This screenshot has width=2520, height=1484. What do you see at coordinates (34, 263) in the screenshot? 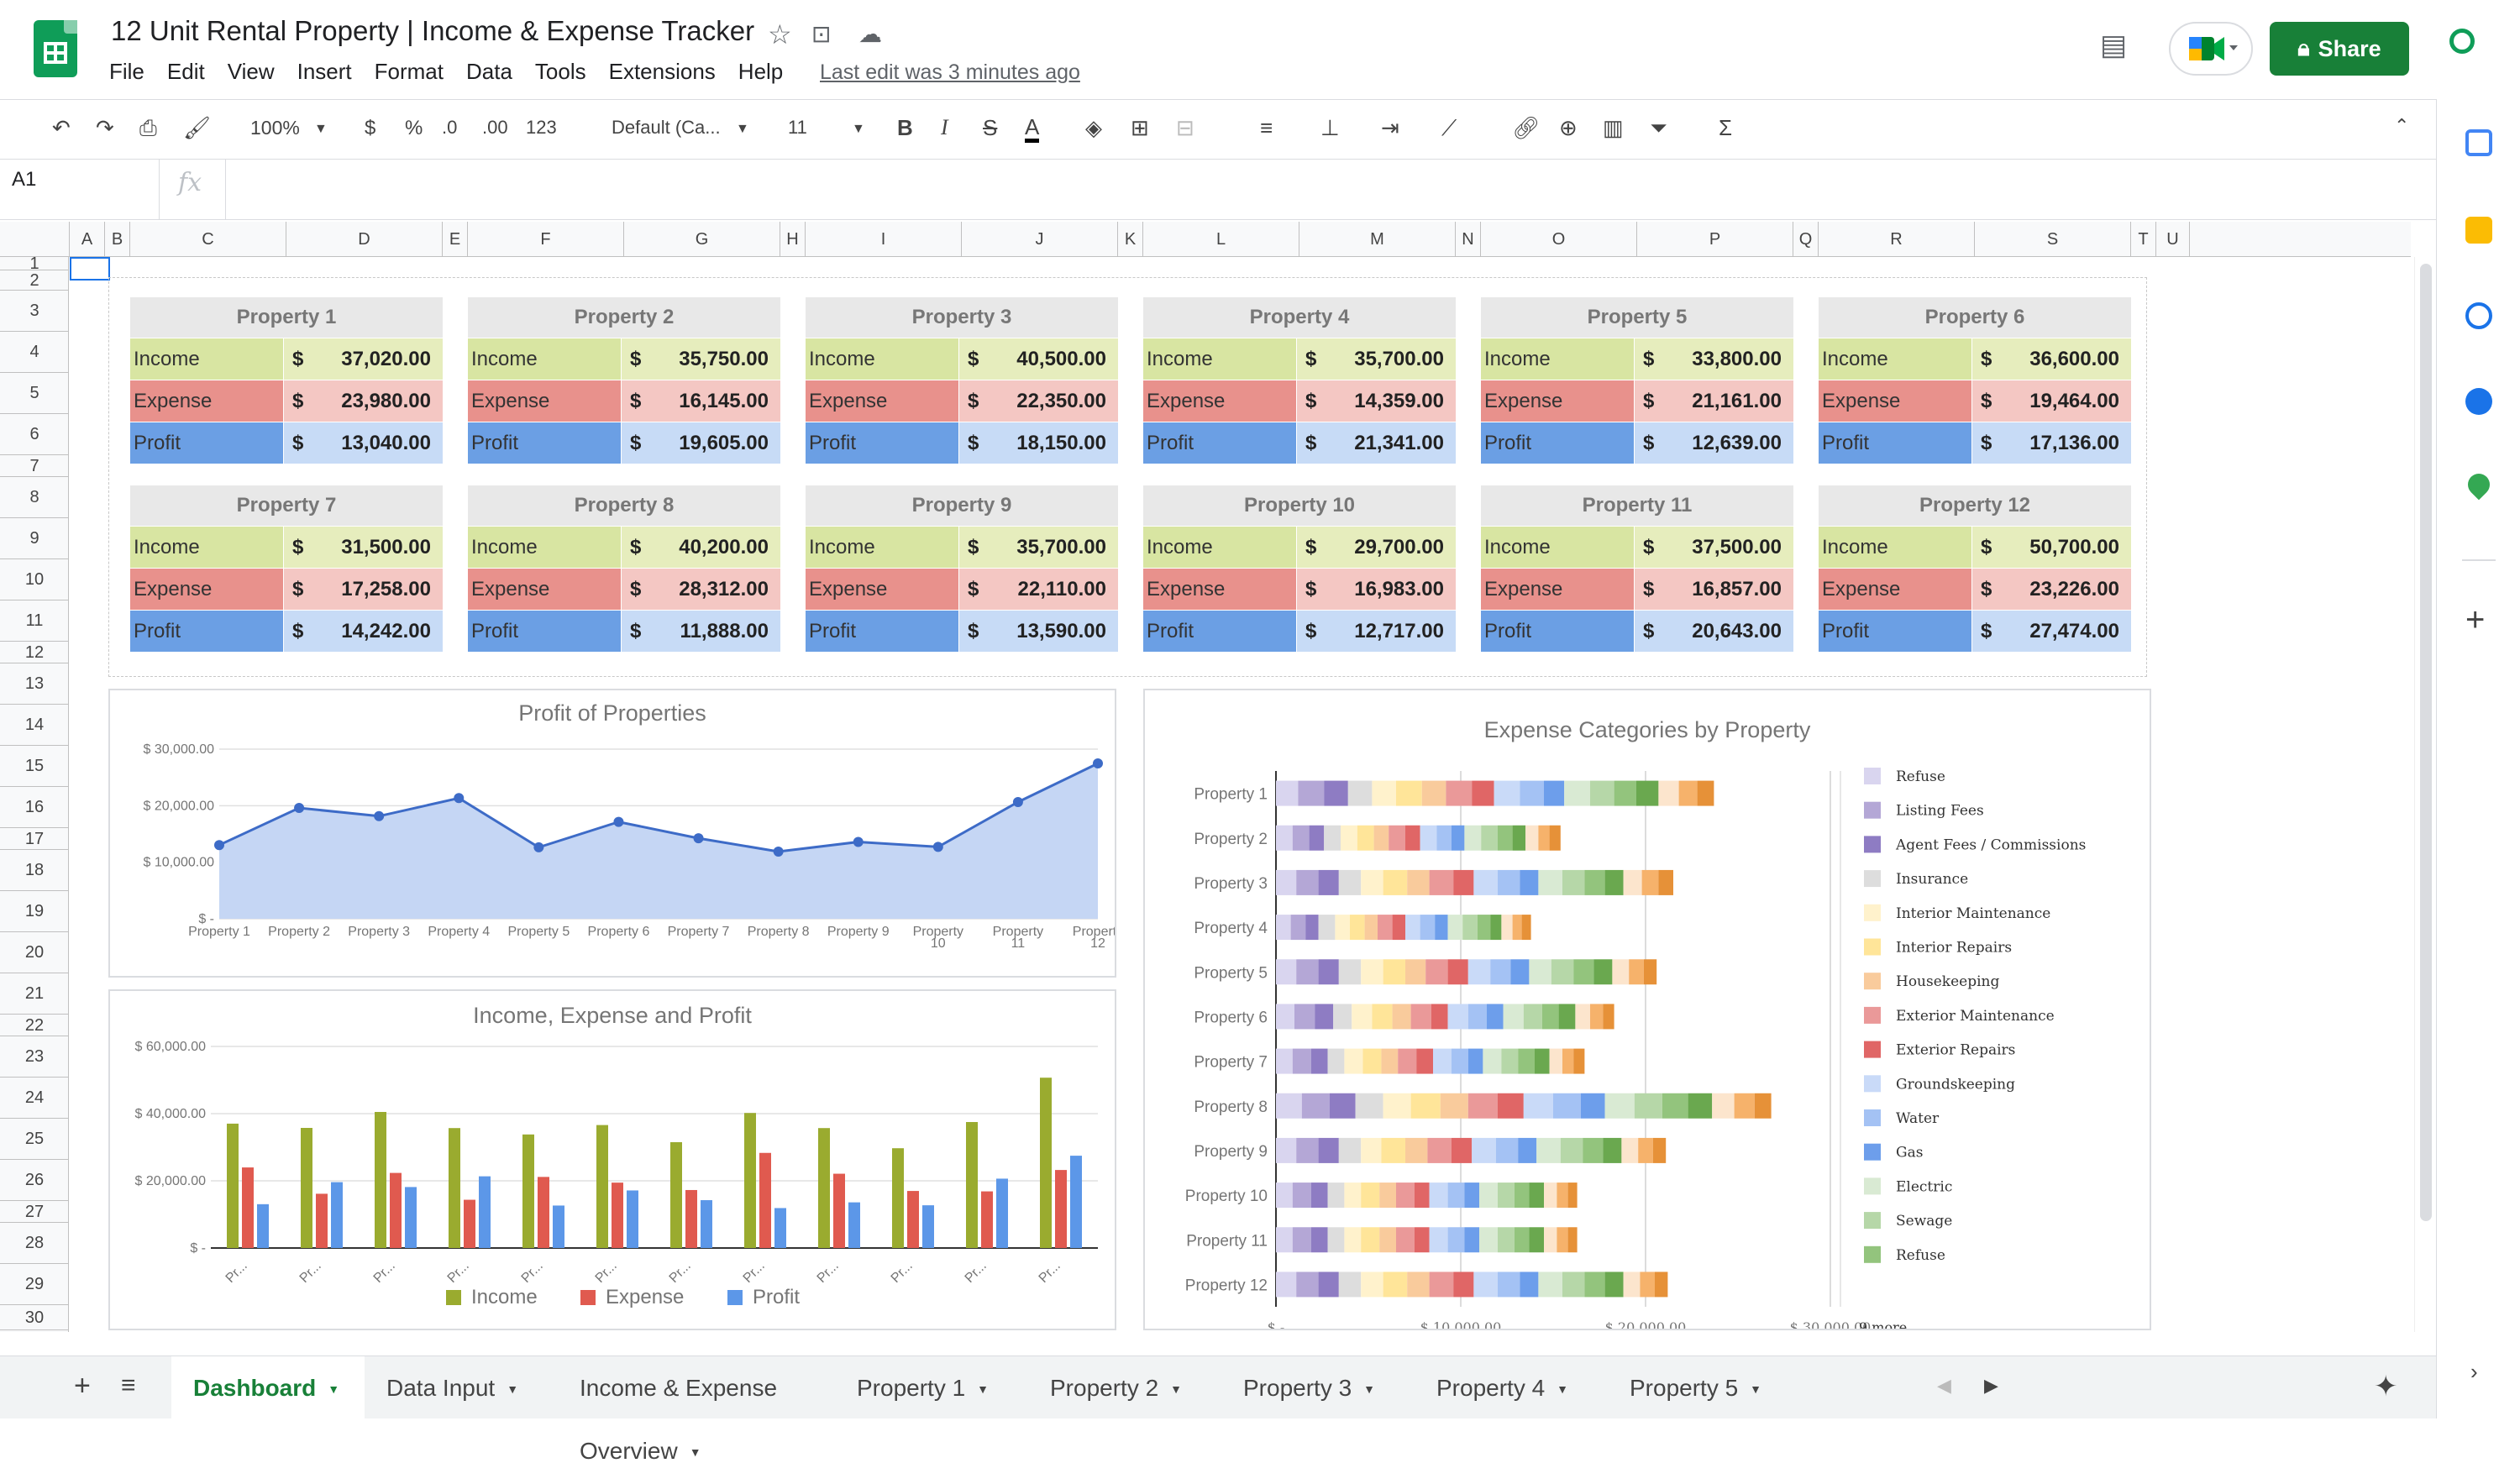
I see `row-header-1: 1` at bounding box center [34, 263].